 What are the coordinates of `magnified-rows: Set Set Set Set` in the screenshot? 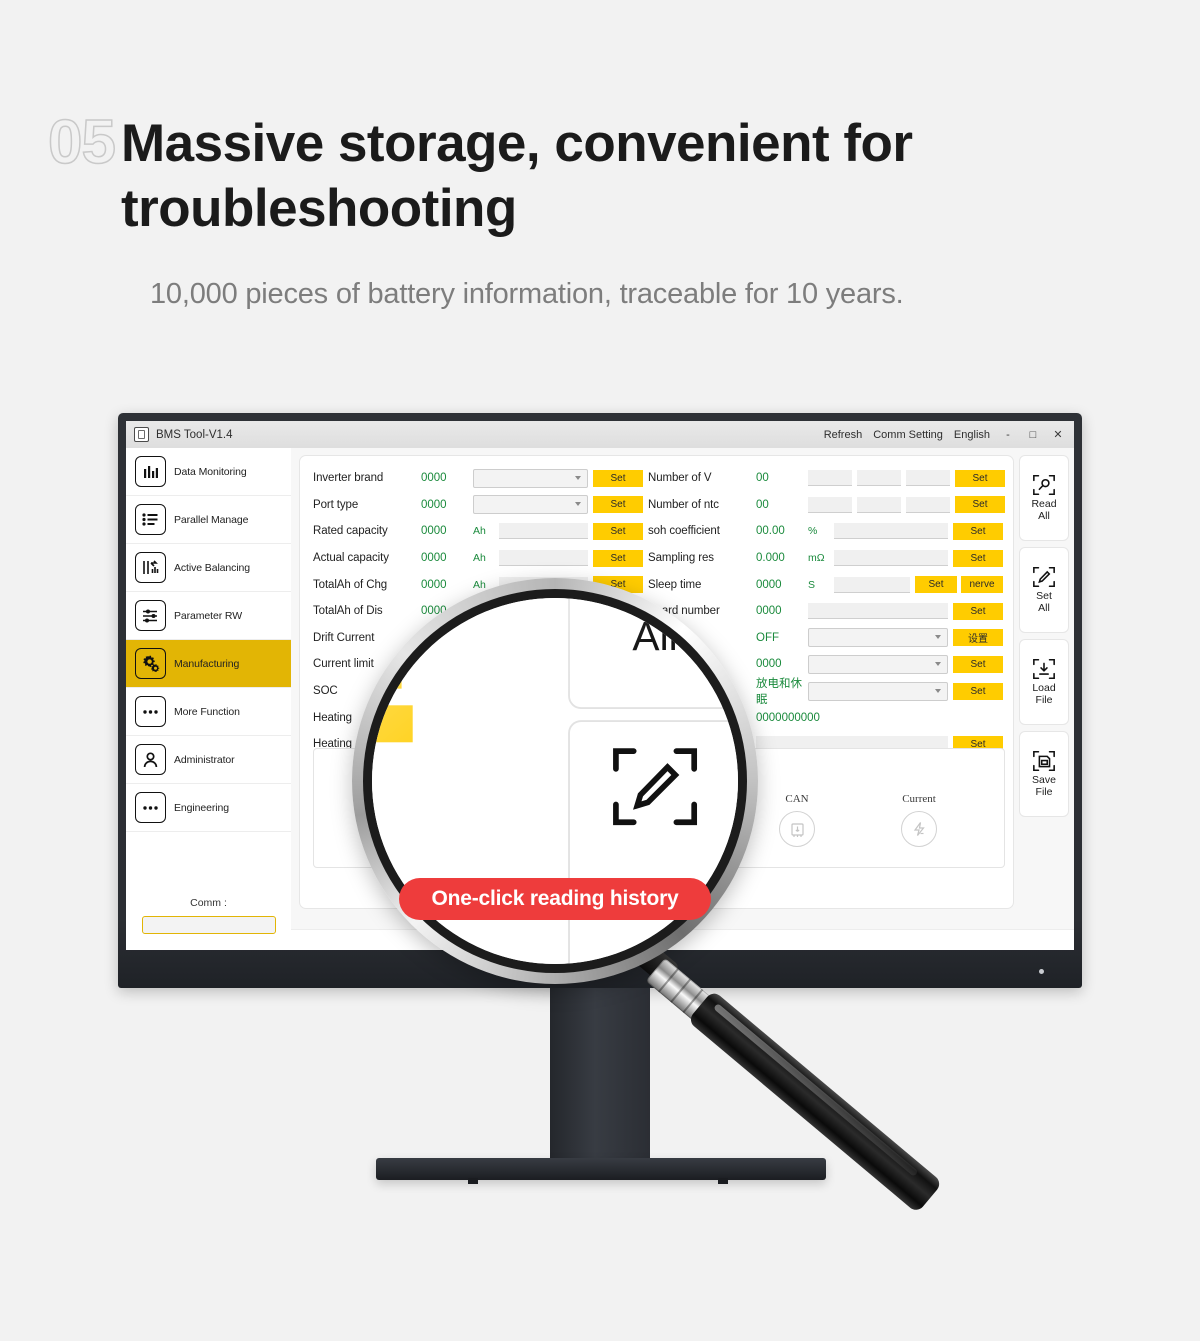 It's located at (459, 674).